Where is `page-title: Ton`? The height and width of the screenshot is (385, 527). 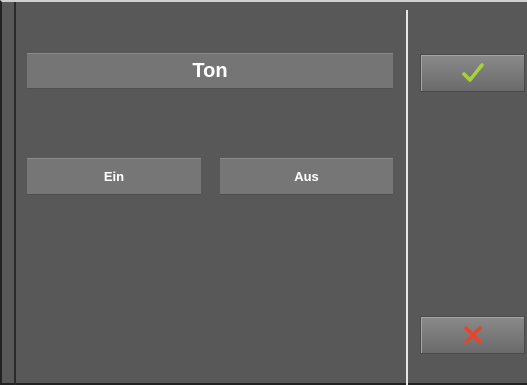
page-title: Ton is located at coordinates (210, 71).